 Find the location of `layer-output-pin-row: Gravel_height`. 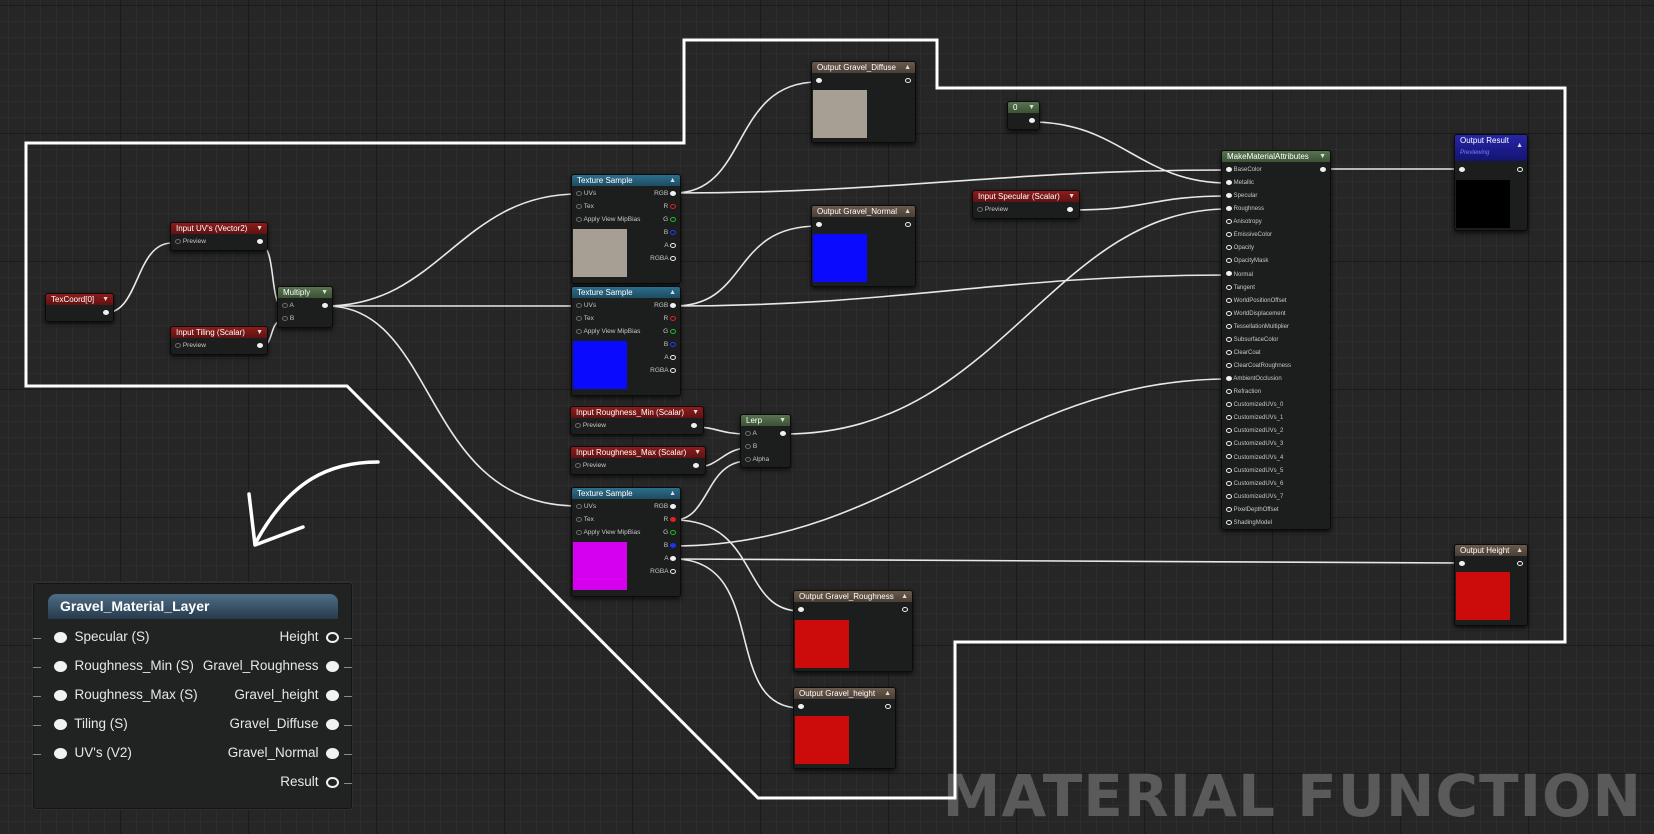

layer-output-pin-row: Gravel_height is located at coordinates (286, 694).